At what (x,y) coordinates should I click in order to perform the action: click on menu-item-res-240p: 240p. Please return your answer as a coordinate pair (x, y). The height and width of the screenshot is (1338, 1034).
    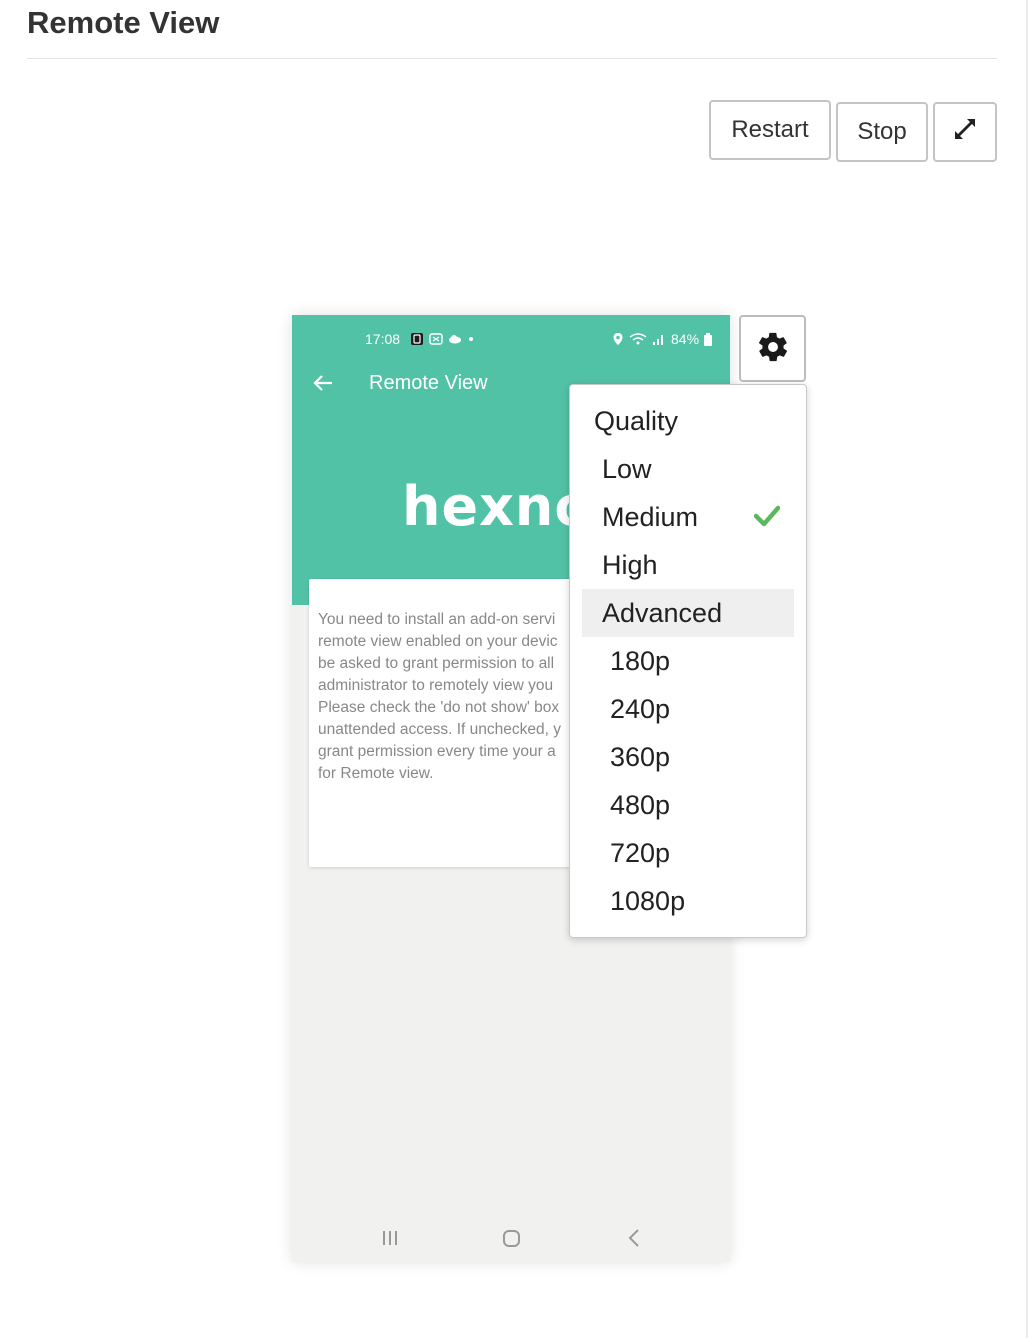
    Looking at the image, I should click on (688, 709).